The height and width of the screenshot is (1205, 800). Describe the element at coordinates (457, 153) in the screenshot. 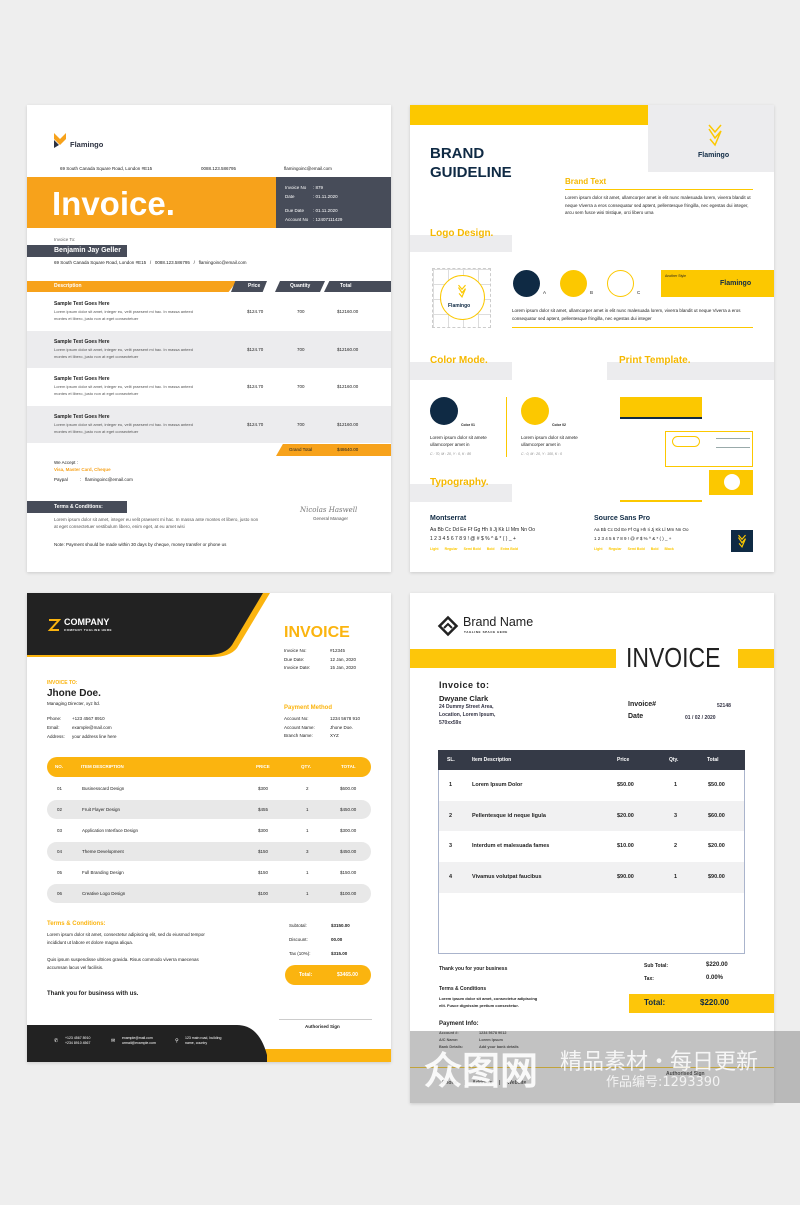

I see `title-line-1: BRAND` at that location.